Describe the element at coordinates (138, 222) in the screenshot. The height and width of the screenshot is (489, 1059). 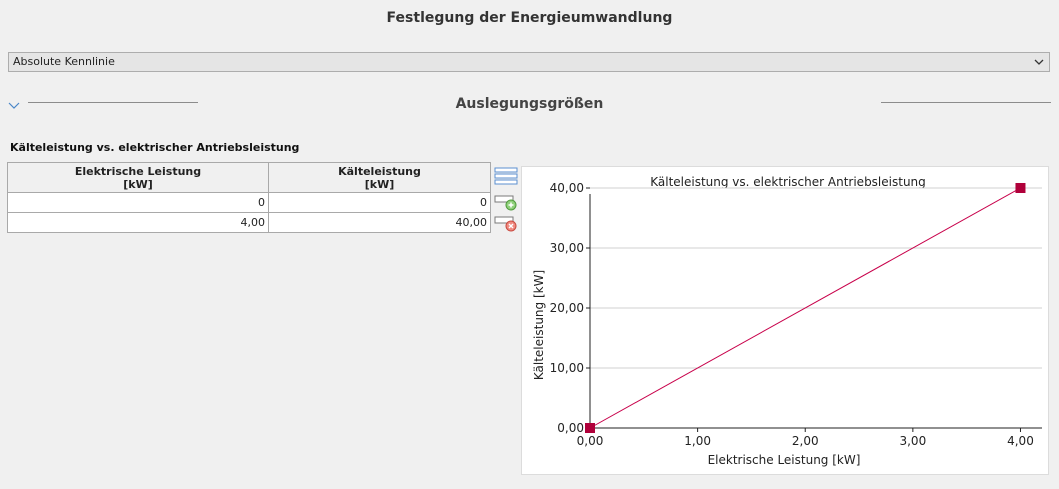
I see `table-cell: 4,00` at that location.